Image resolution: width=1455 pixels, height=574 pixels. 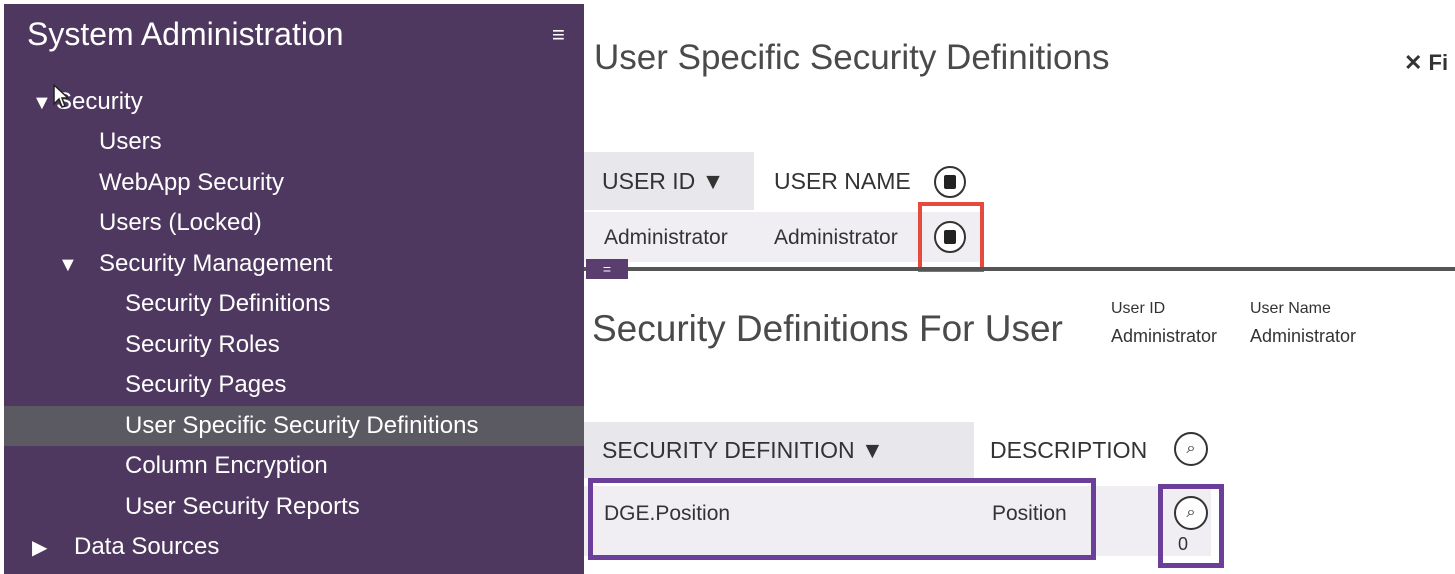 What do you see at coordinates (228, 303) in the screenshot?
I see `sidebar-item-label: Security Definitions` at bounding box center [228, 303].